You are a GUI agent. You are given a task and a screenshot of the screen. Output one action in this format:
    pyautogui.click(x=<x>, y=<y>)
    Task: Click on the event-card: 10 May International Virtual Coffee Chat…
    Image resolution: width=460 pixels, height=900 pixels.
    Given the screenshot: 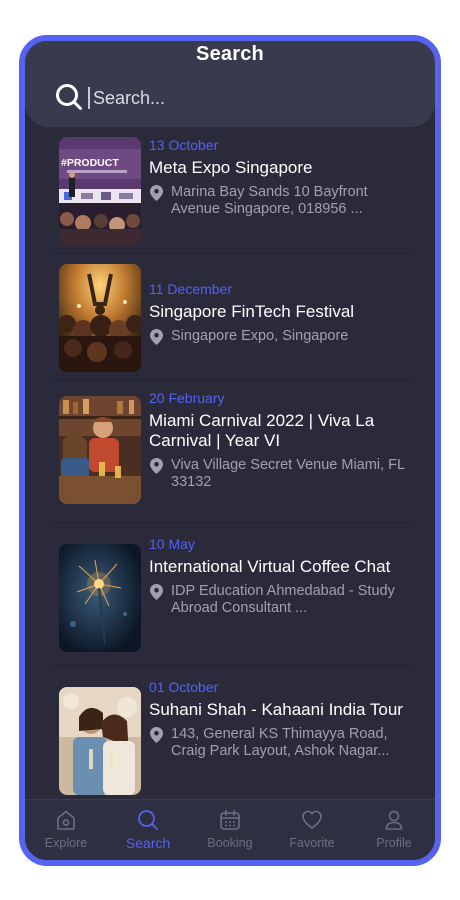 What is the action you would take?
    pyautogui.click(x=232, y=594)
    